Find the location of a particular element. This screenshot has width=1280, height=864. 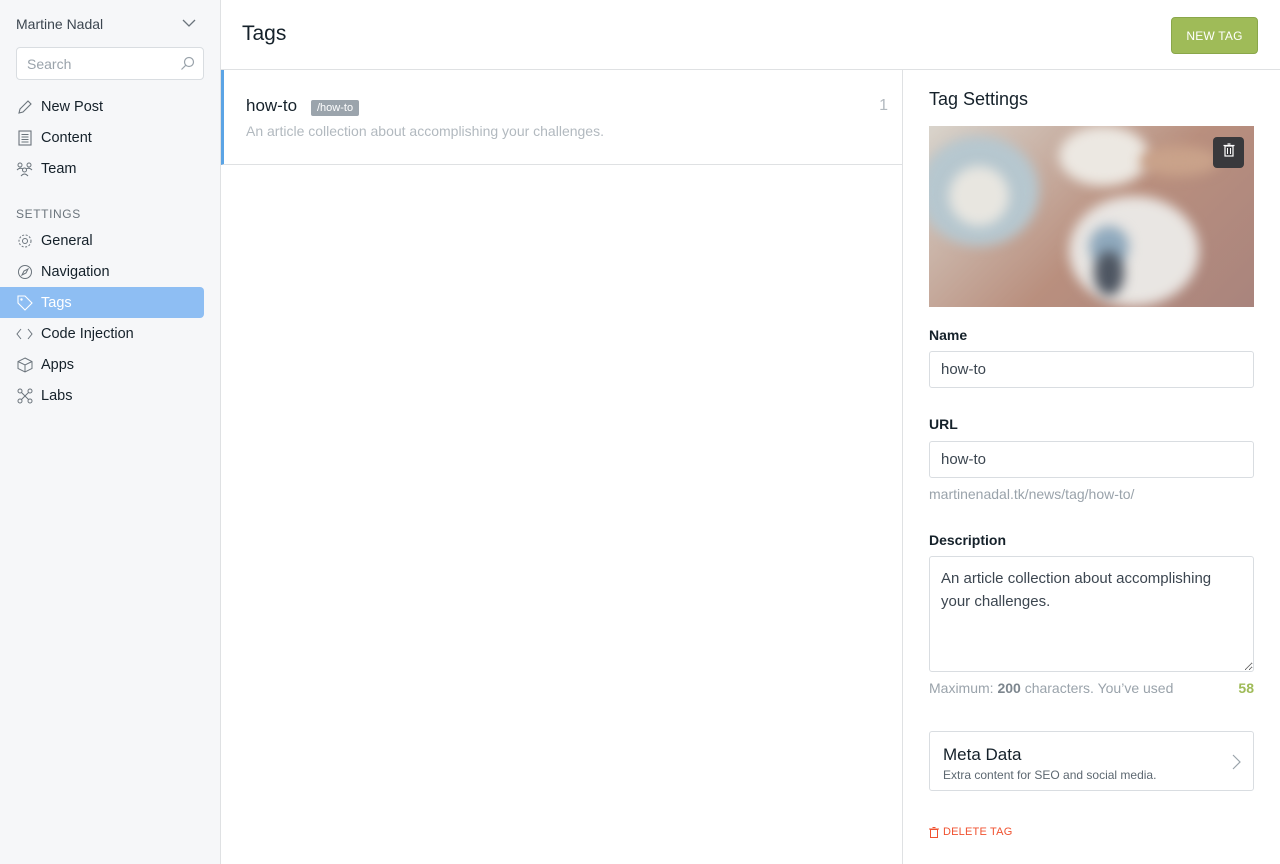

compass-icon is located at coordinates (24, 271).